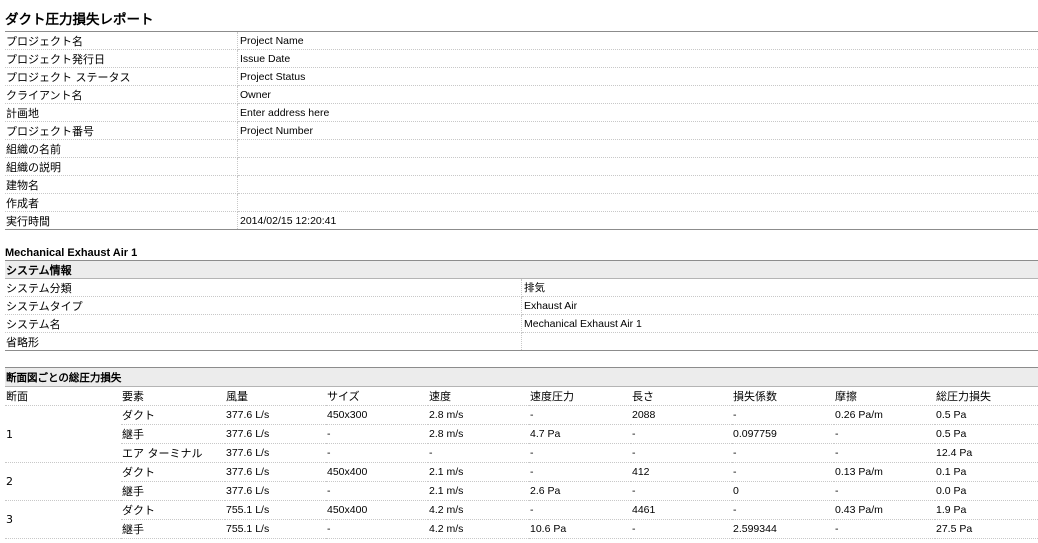 Image resolution: width=1038 pixels, height=543 pixels. Describe the element at coordinates (580, 491) in the screenshot. I see `velocity-pressure-cell: 2.6 Pa` at that location.